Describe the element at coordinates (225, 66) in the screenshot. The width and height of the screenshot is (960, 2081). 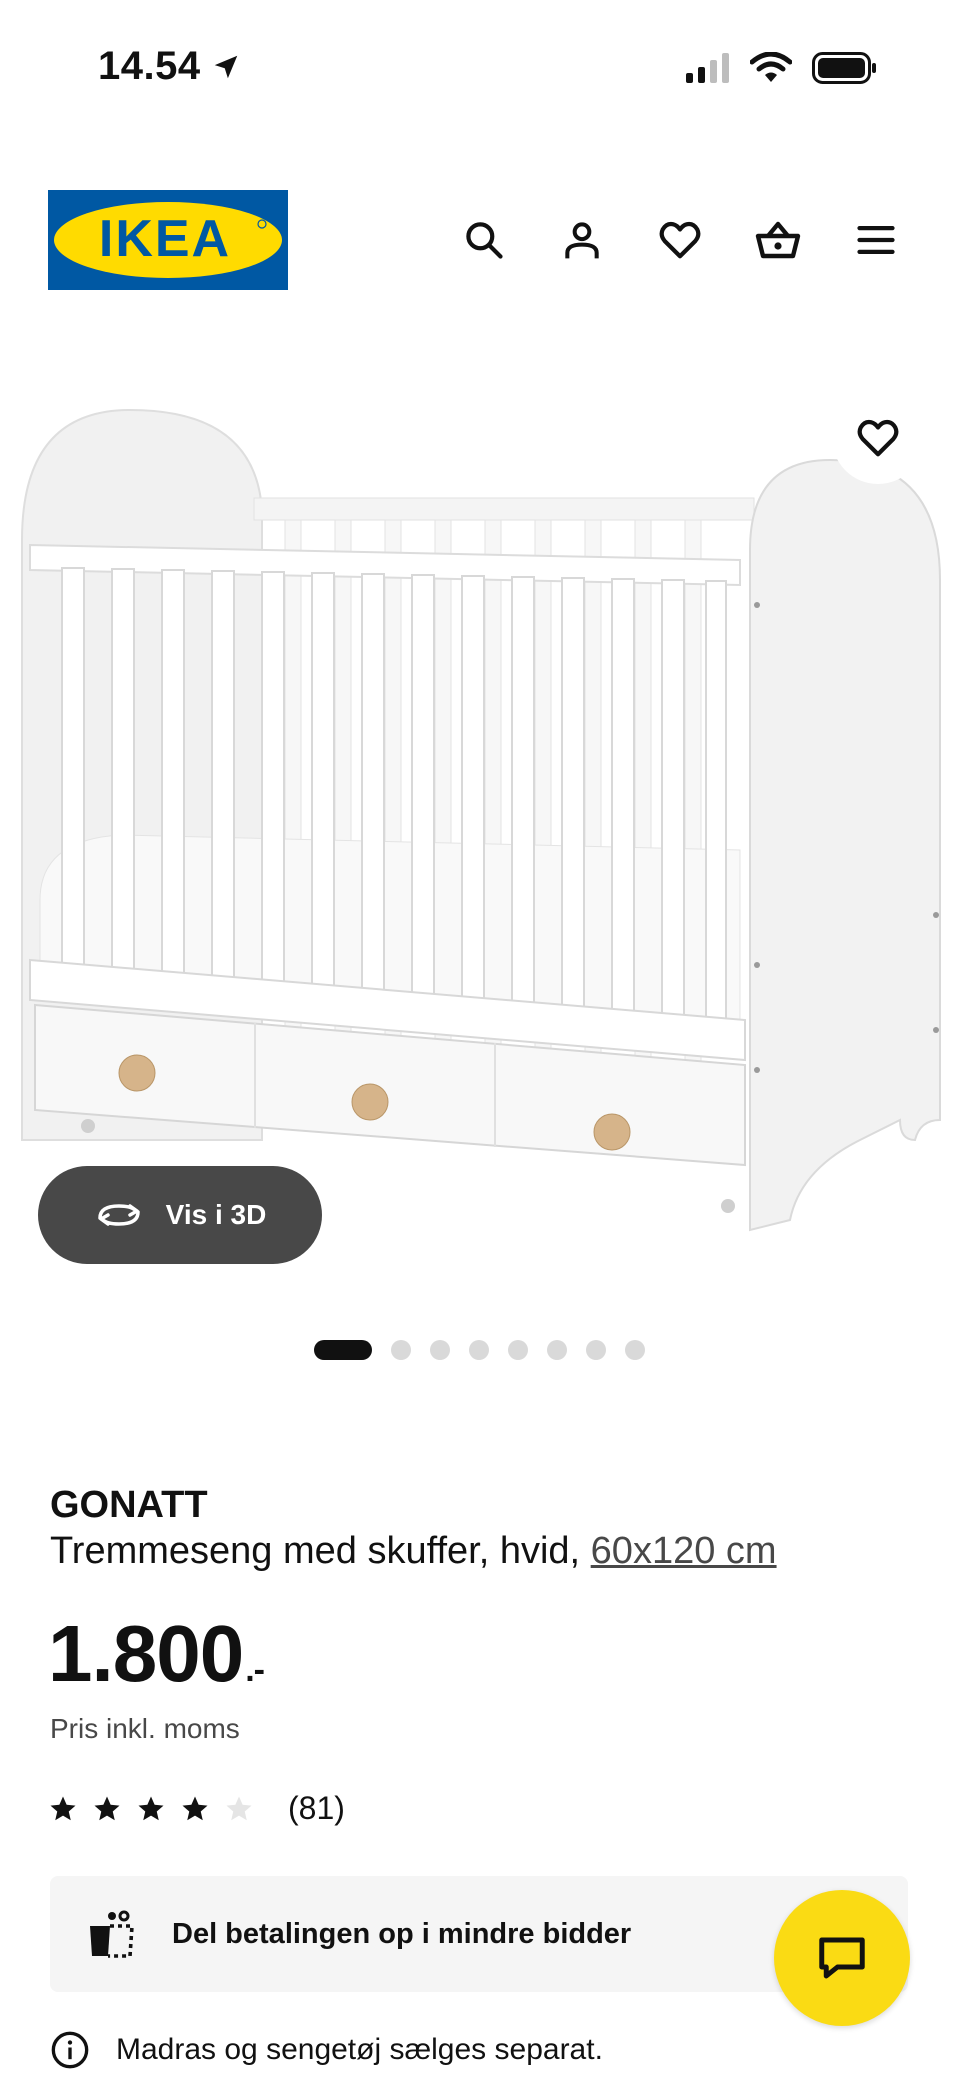
I see `location-arrow-icon` at that location.